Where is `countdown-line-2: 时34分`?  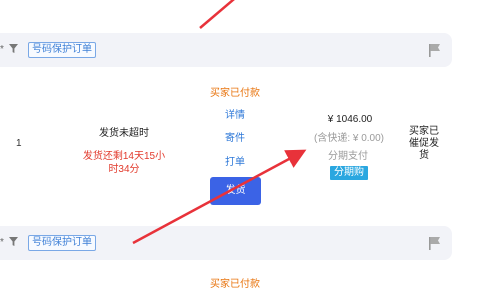
countdown-line-2: 时34分 is located at coordinates (124, 169).